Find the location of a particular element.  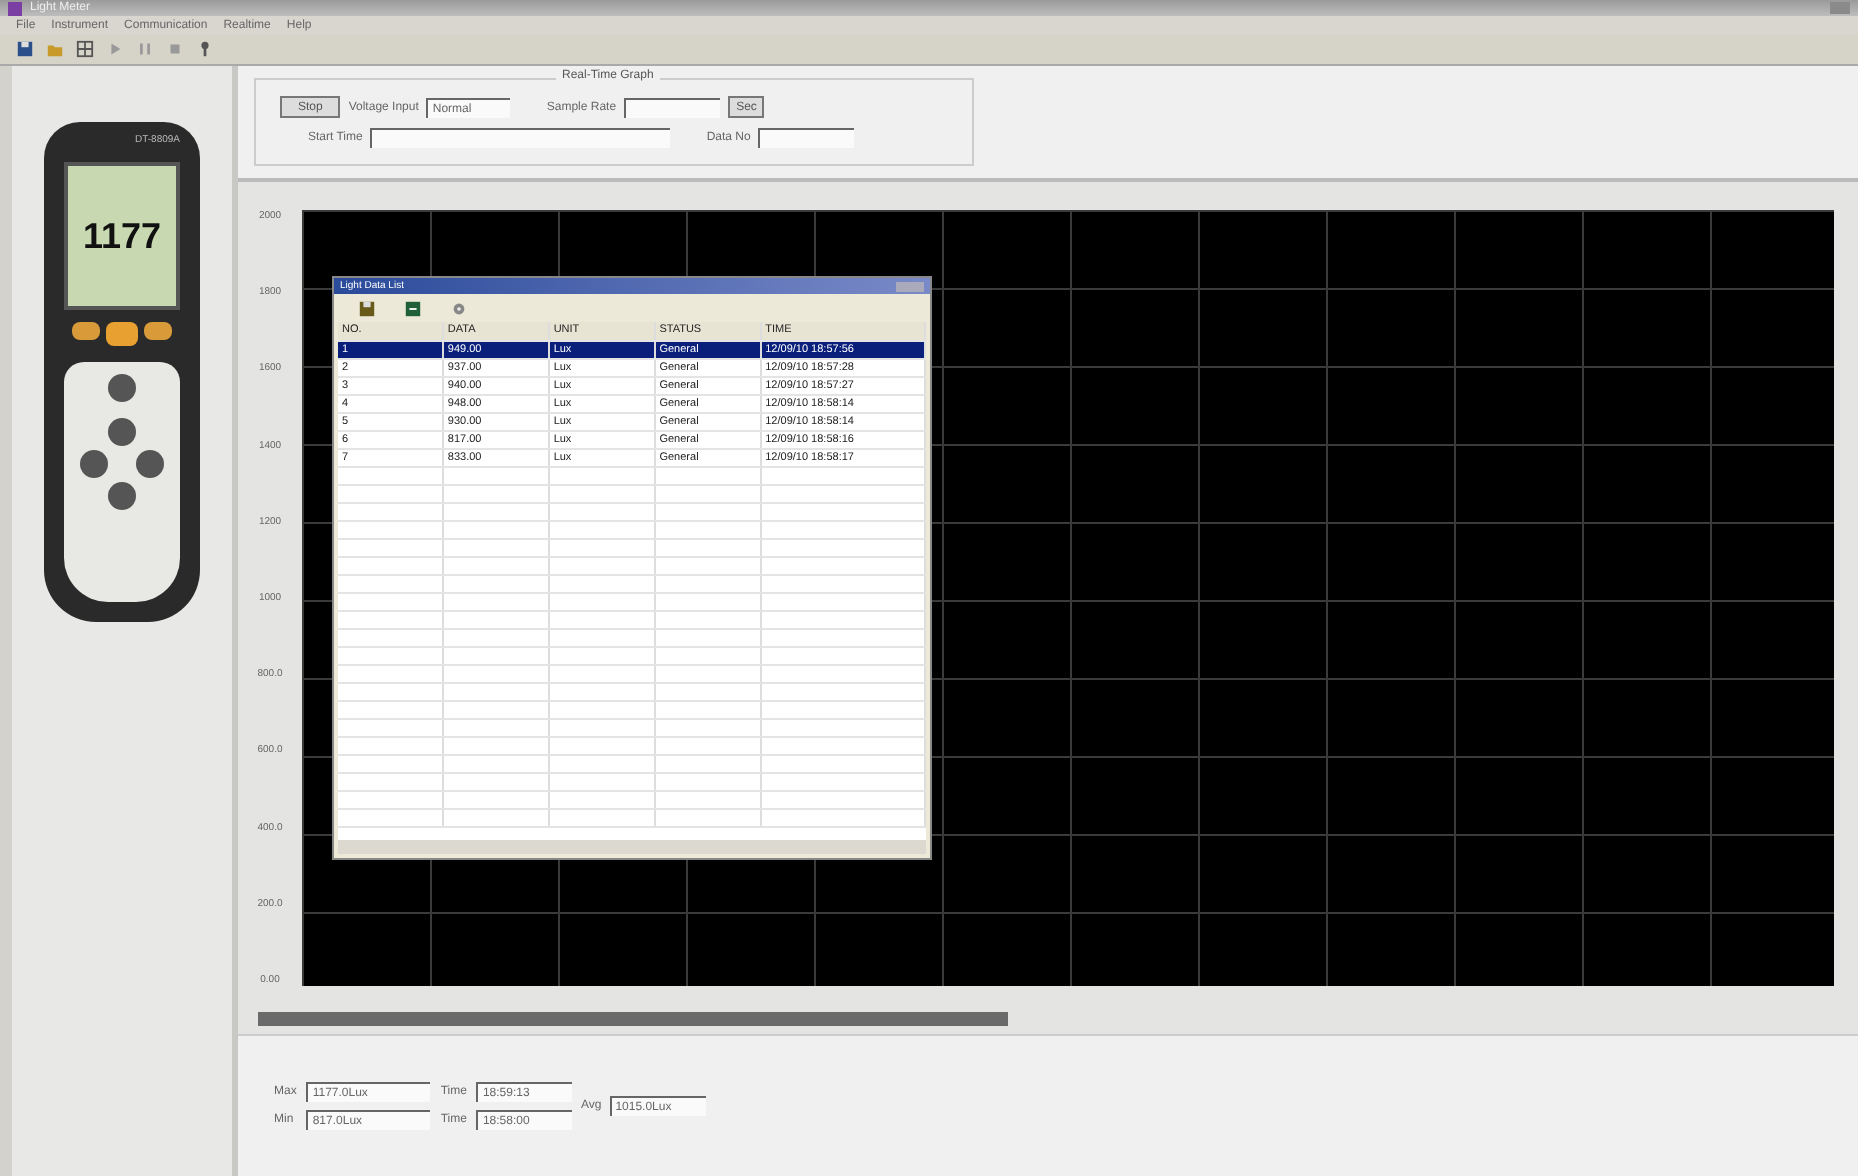

data-no-field is located at coordinates (806, 138).